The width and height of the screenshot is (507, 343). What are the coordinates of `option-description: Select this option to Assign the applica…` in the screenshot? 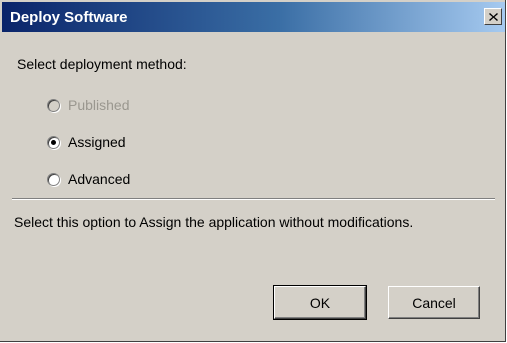 It's located at (214, 222).